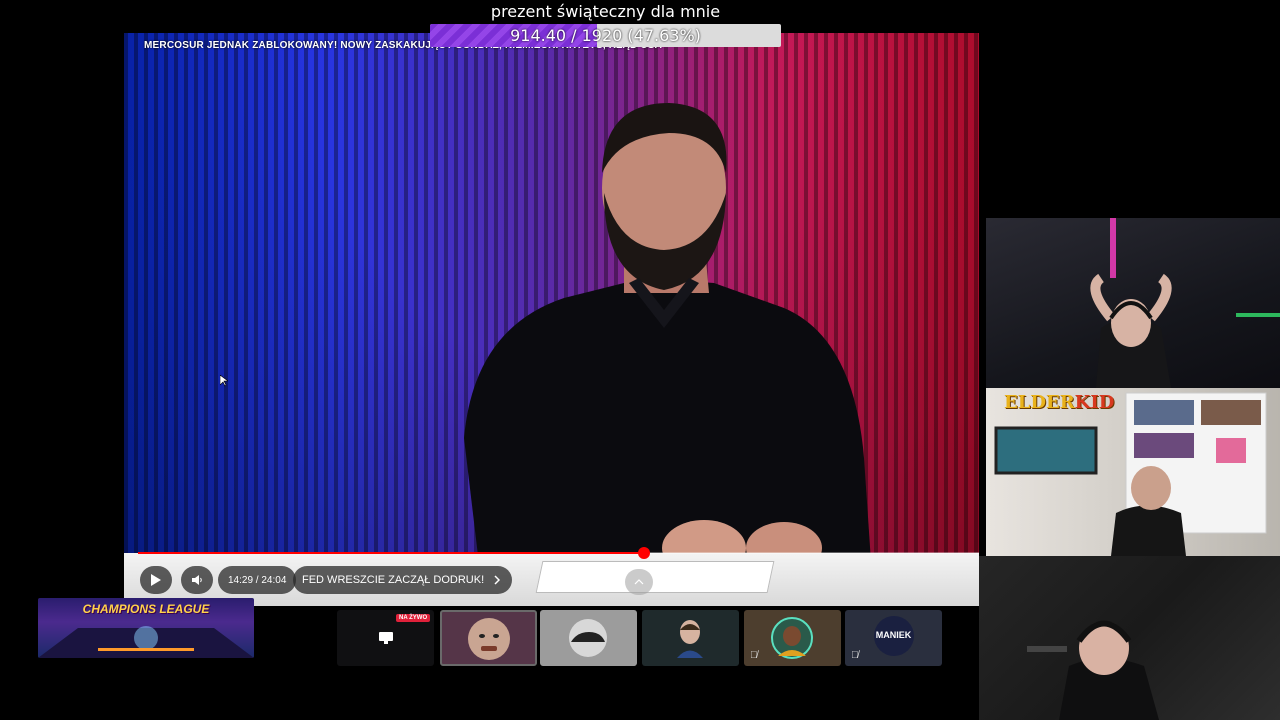 The width and height of the screenshot is (1280, 720). I want to click on video-progress-bar, so click(558, 553).